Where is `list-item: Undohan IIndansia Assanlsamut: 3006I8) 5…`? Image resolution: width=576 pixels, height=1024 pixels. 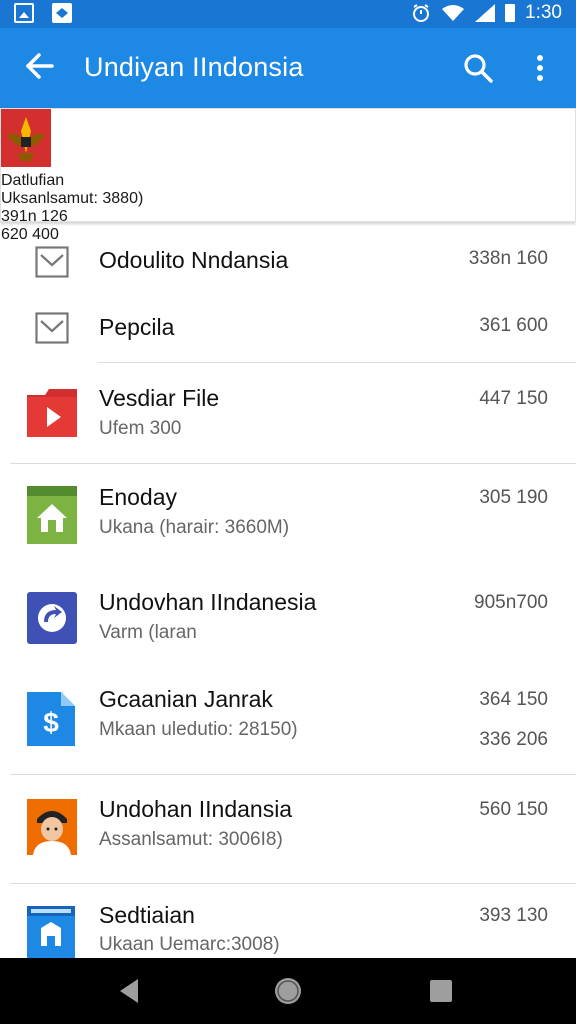 list-item: Undohan IIndansia Assanlsamut: 3006I8) 5… is located at coordinates (288, 829).